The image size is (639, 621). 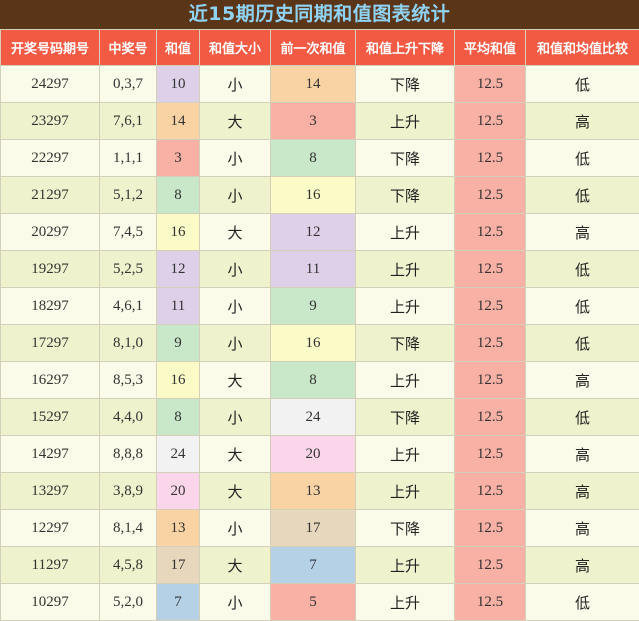 I want to click on cell-issue: 24297, so click(x=50, y=84).